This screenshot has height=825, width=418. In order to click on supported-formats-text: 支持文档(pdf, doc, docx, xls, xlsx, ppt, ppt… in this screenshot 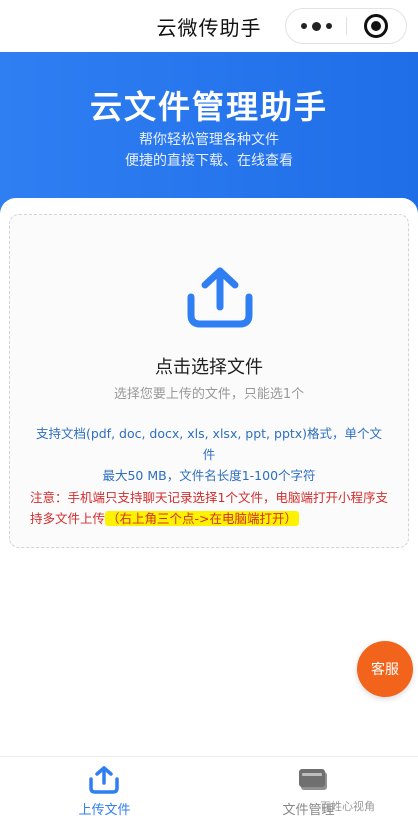, I will do `click(209, 454)`.